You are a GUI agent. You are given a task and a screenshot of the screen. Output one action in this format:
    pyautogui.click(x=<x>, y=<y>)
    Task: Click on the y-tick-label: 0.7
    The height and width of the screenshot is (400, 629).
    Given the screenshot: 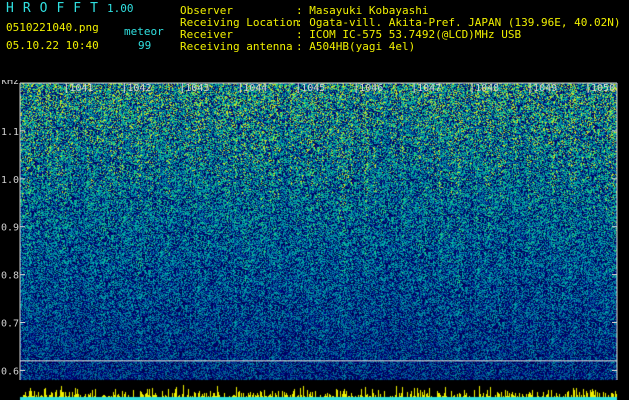 What is the action you would take?
    pyautogui.click(x=10, y=324)
    